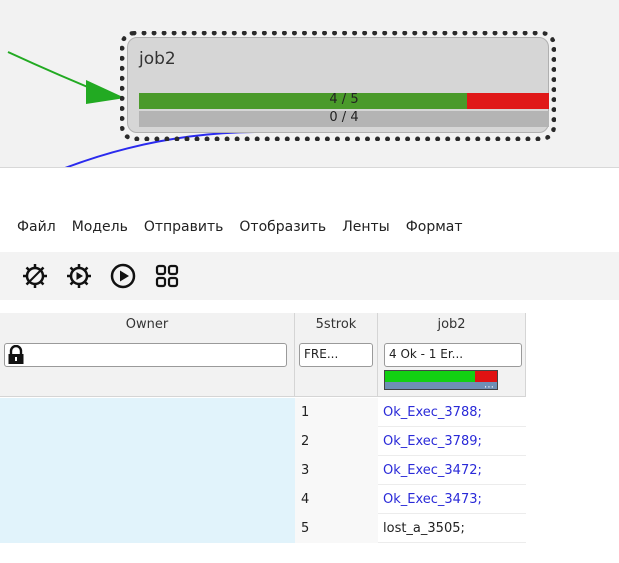 This screenshot has height=563, width=619. I want to click on node-progress-ok-label: 4 / 5, so click(344, 99).